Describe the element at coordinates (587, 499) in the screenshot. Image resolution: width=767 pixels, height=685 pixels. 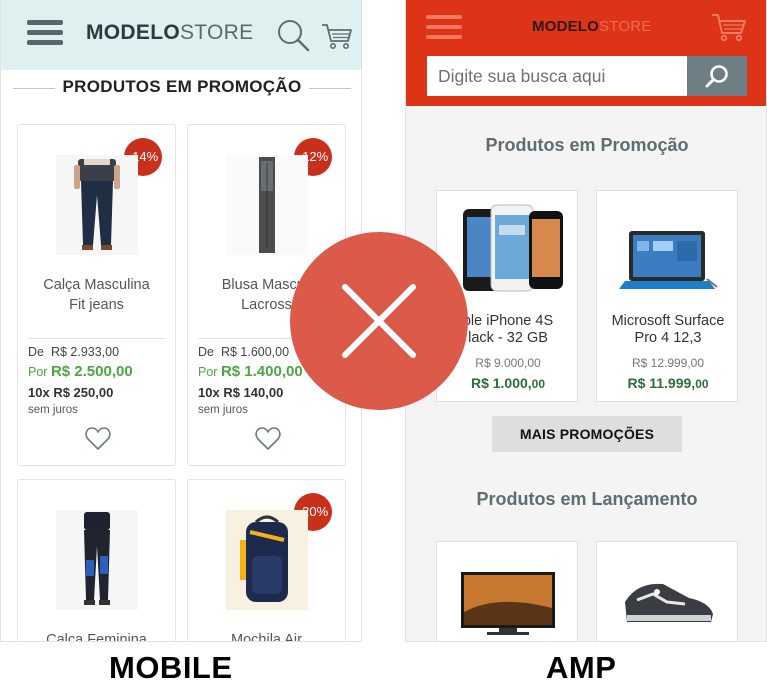
I see `launch-heading: Produtos em Lançamento` at that location.